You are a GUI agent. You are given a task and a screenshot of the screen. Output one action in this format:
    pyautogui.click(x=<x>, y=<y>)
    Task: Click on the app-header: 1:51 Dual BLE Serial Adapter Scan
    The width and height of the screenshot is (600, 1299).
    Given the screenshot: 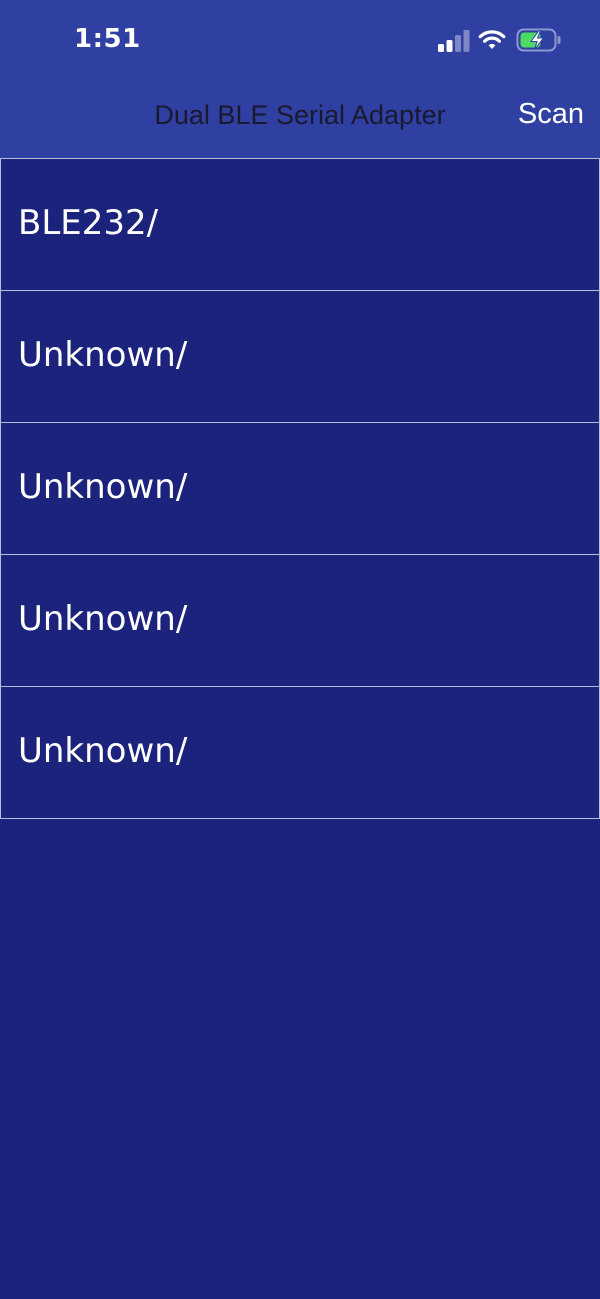 What is the action you would take?
    pyautogui.click(x=300, y=79)
    